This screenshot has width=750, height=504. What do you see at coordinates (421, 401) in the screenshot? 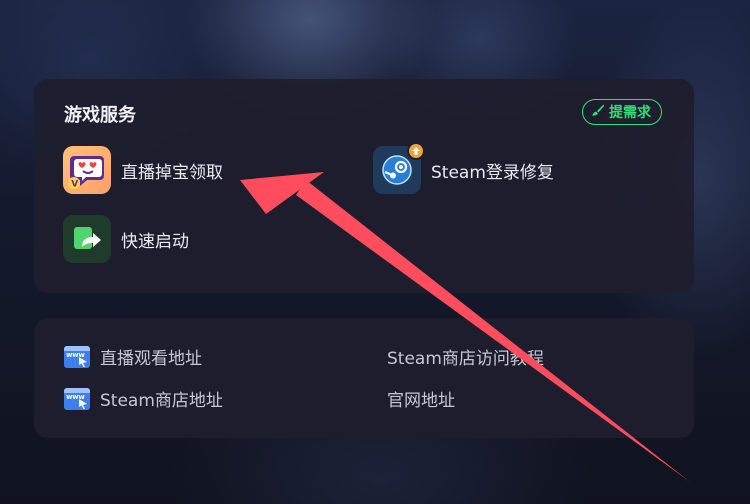
I see `link-label: 官网地址` at bounding box center [421, 401].